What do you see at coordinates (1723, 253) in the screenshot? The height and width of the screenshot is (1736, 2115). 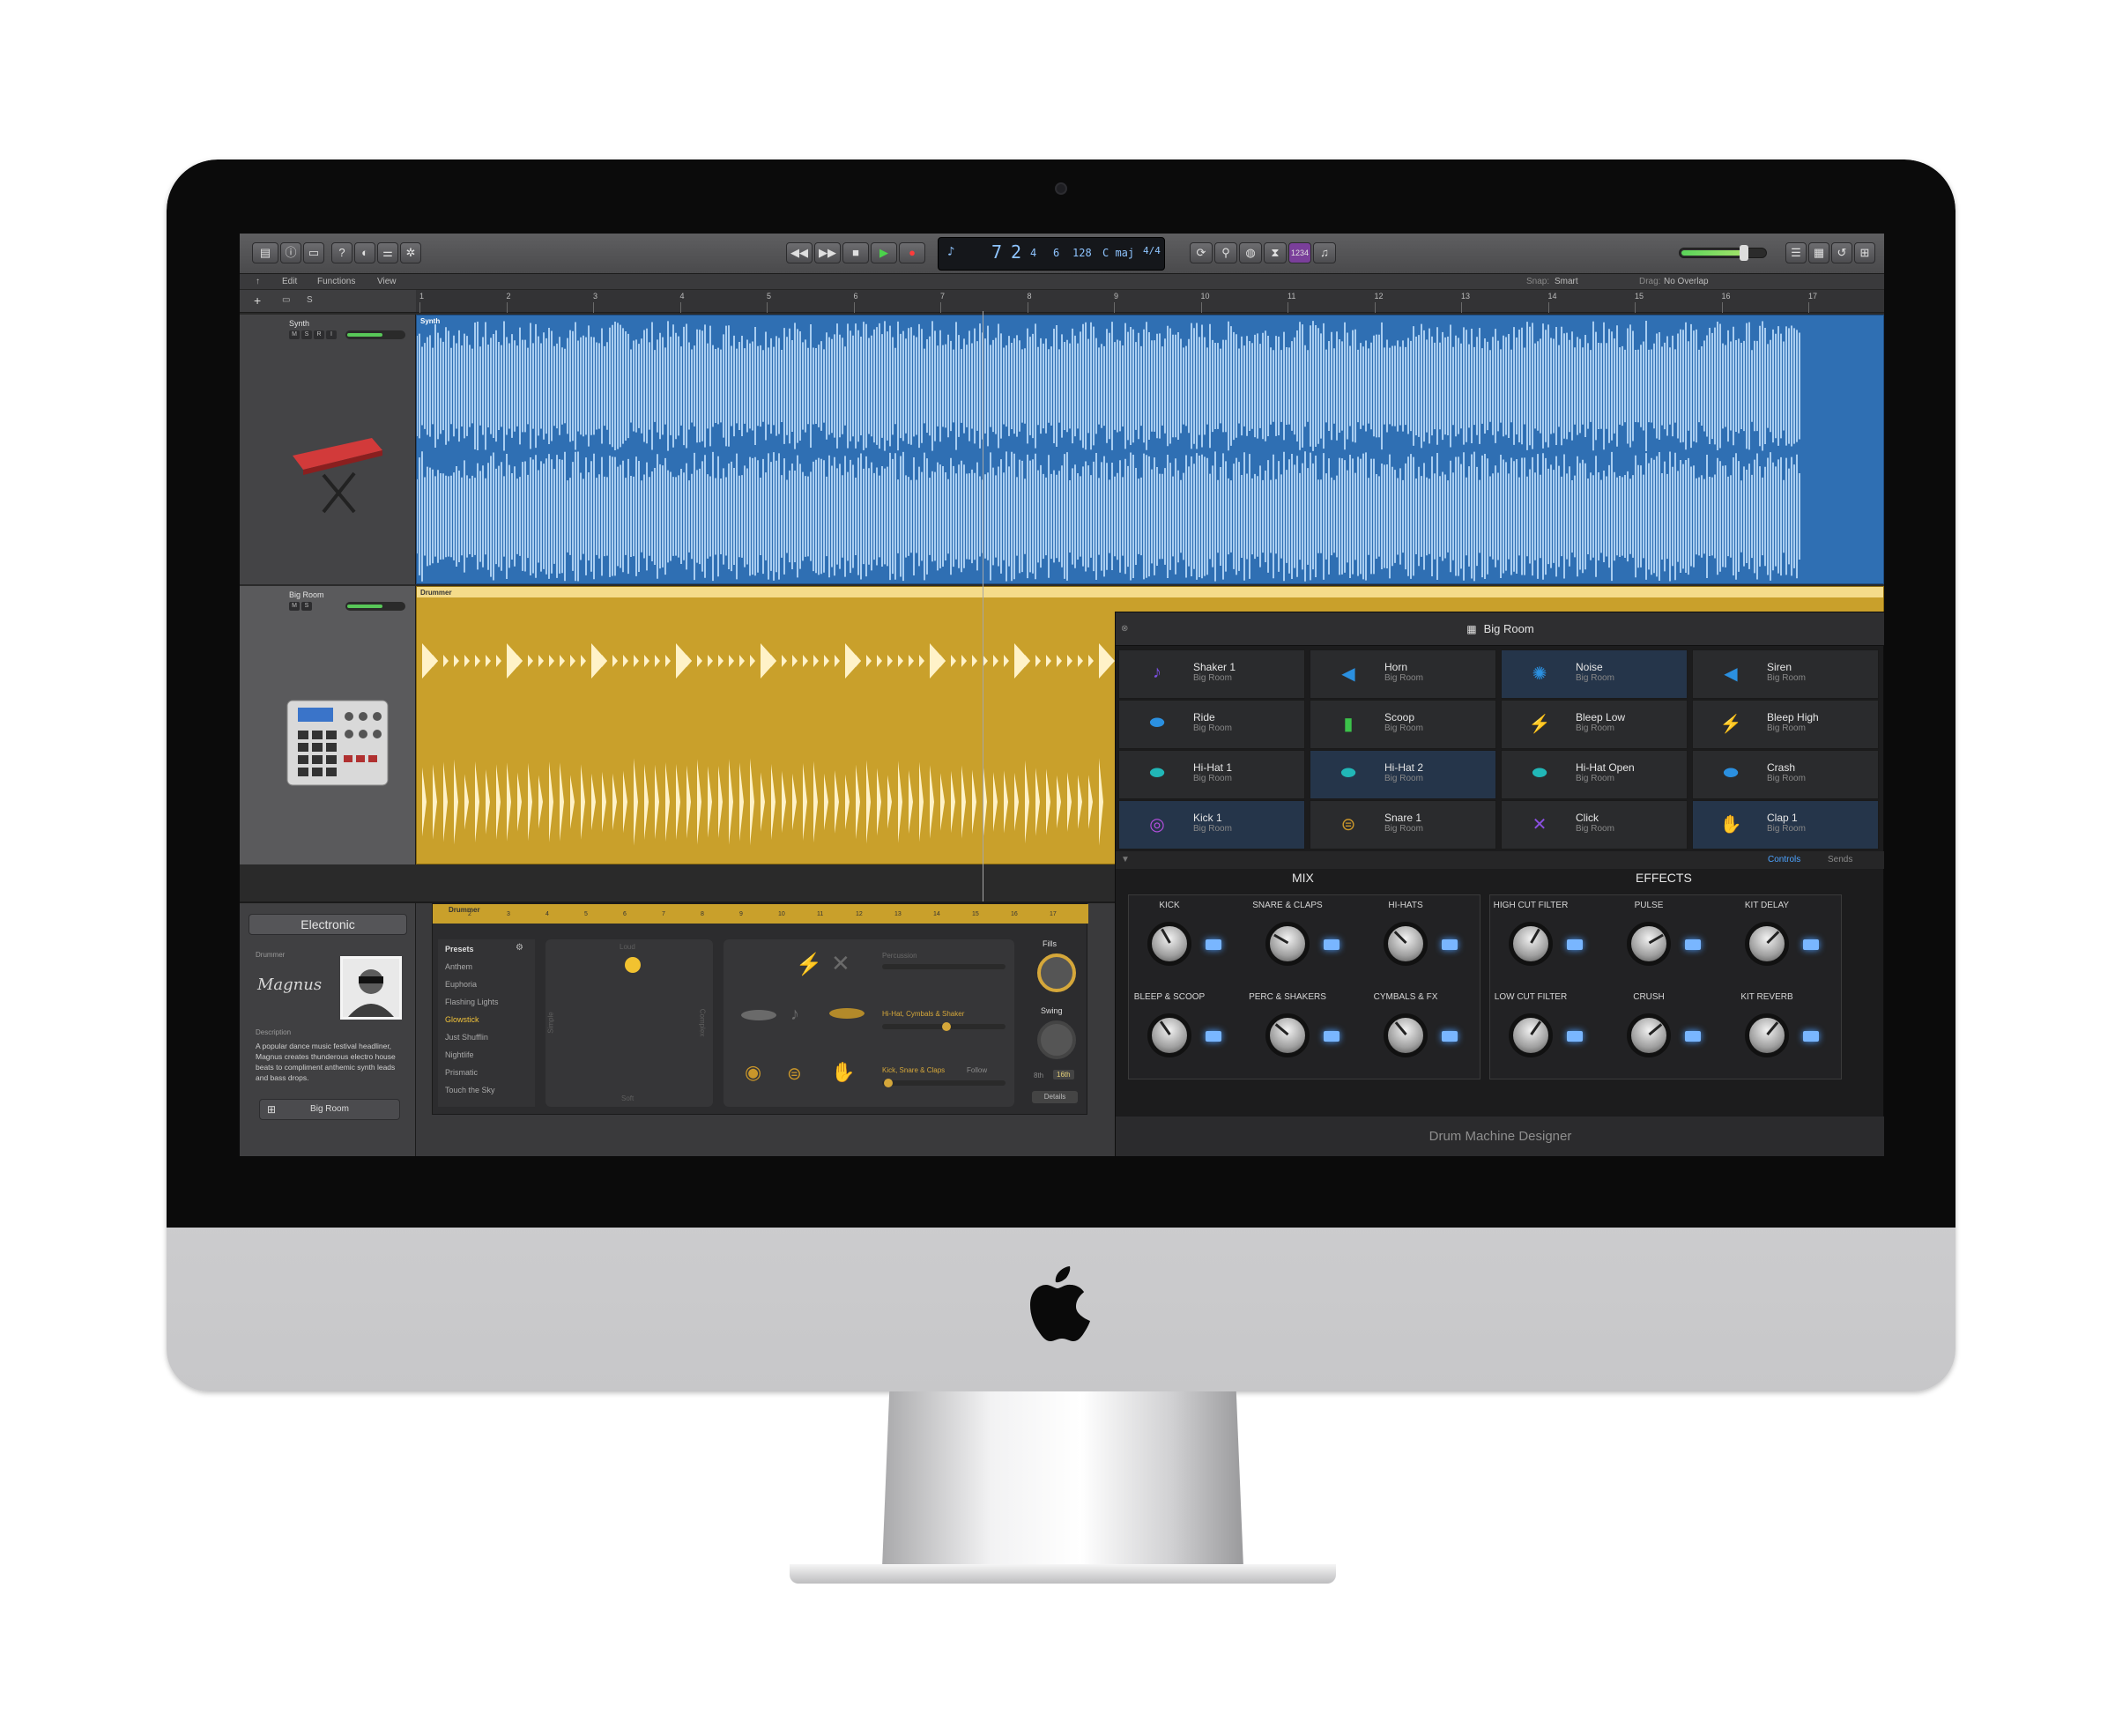 I see `master-volume-slider` at bounding box center [1723, 253].